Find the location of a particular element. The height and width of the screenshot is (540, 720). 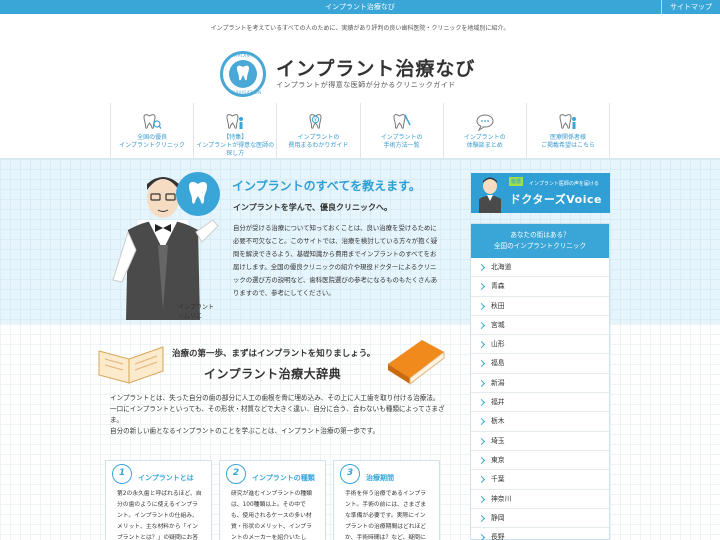

speech-bubble-icon is located at coordinates (485, 122).